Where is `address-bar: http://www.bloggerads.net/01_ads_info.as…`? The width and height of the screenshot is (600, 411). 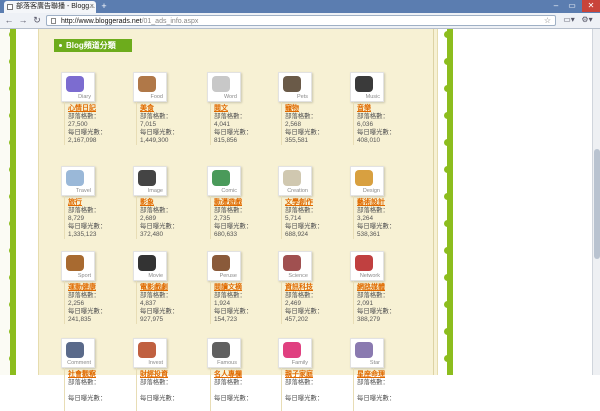
address-bar: http://www.bloggerads.net/01_ads_info.as… is located at coordinates (301, 20).